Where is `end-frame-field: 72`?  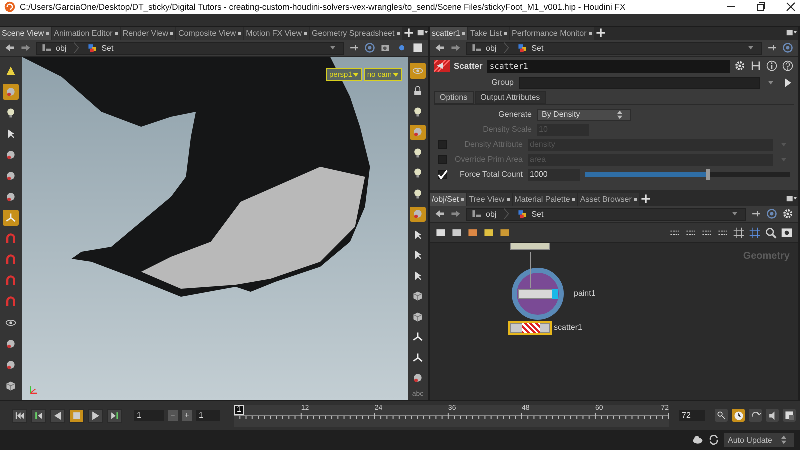 end-frame-field: 72 is located at coordinates (692, 415).